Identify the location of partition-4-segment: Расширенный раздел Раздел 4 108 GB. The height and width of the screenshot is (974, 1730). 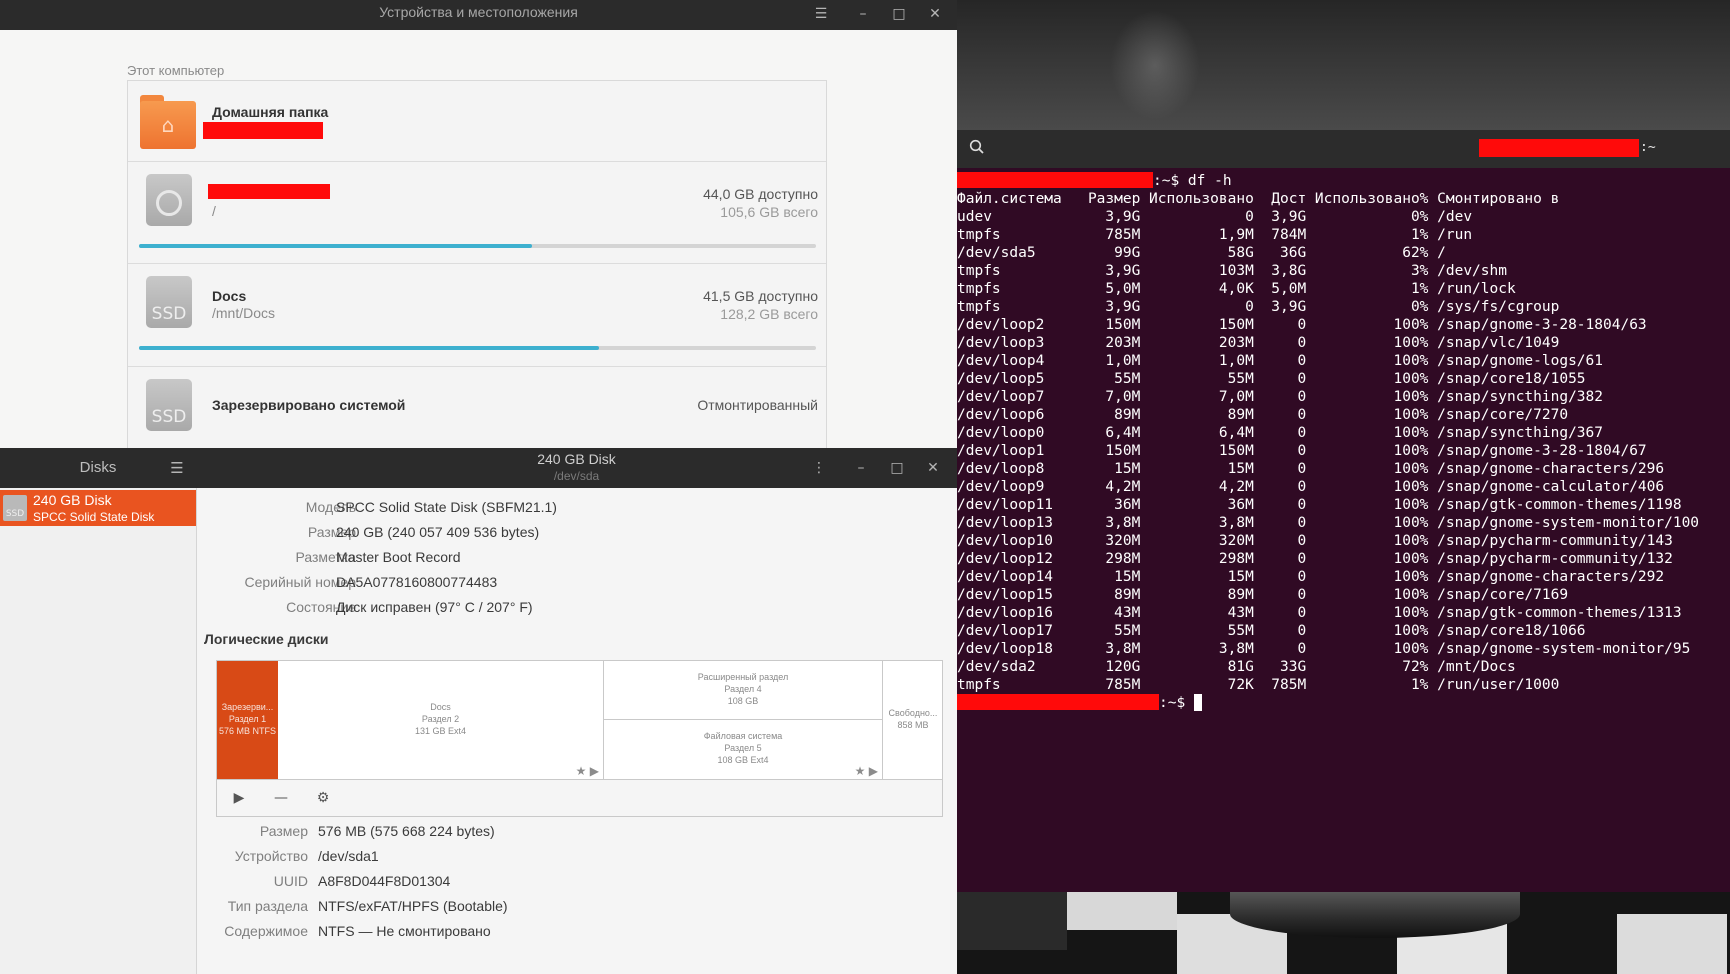
(743, 690).